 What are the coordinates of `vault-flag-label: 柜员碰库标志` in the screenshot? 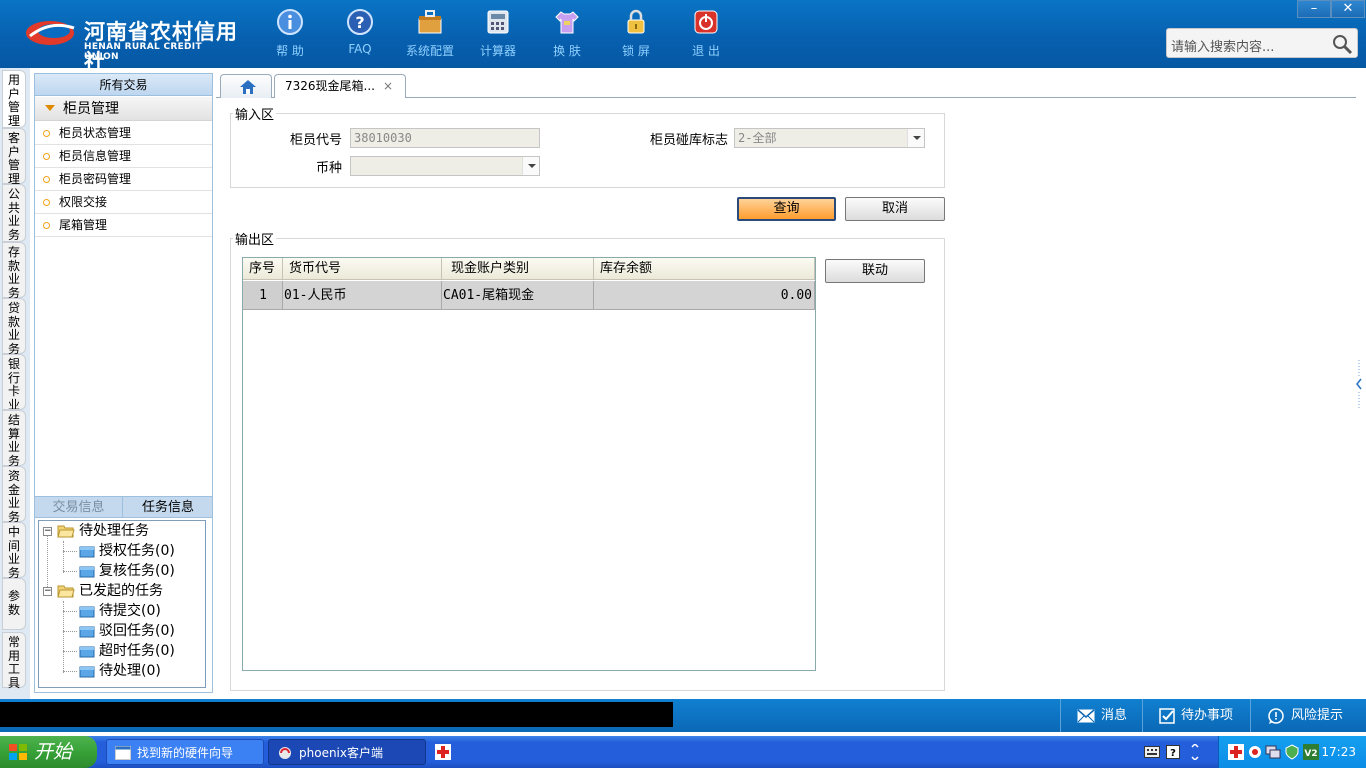 It's located at (688, 140).